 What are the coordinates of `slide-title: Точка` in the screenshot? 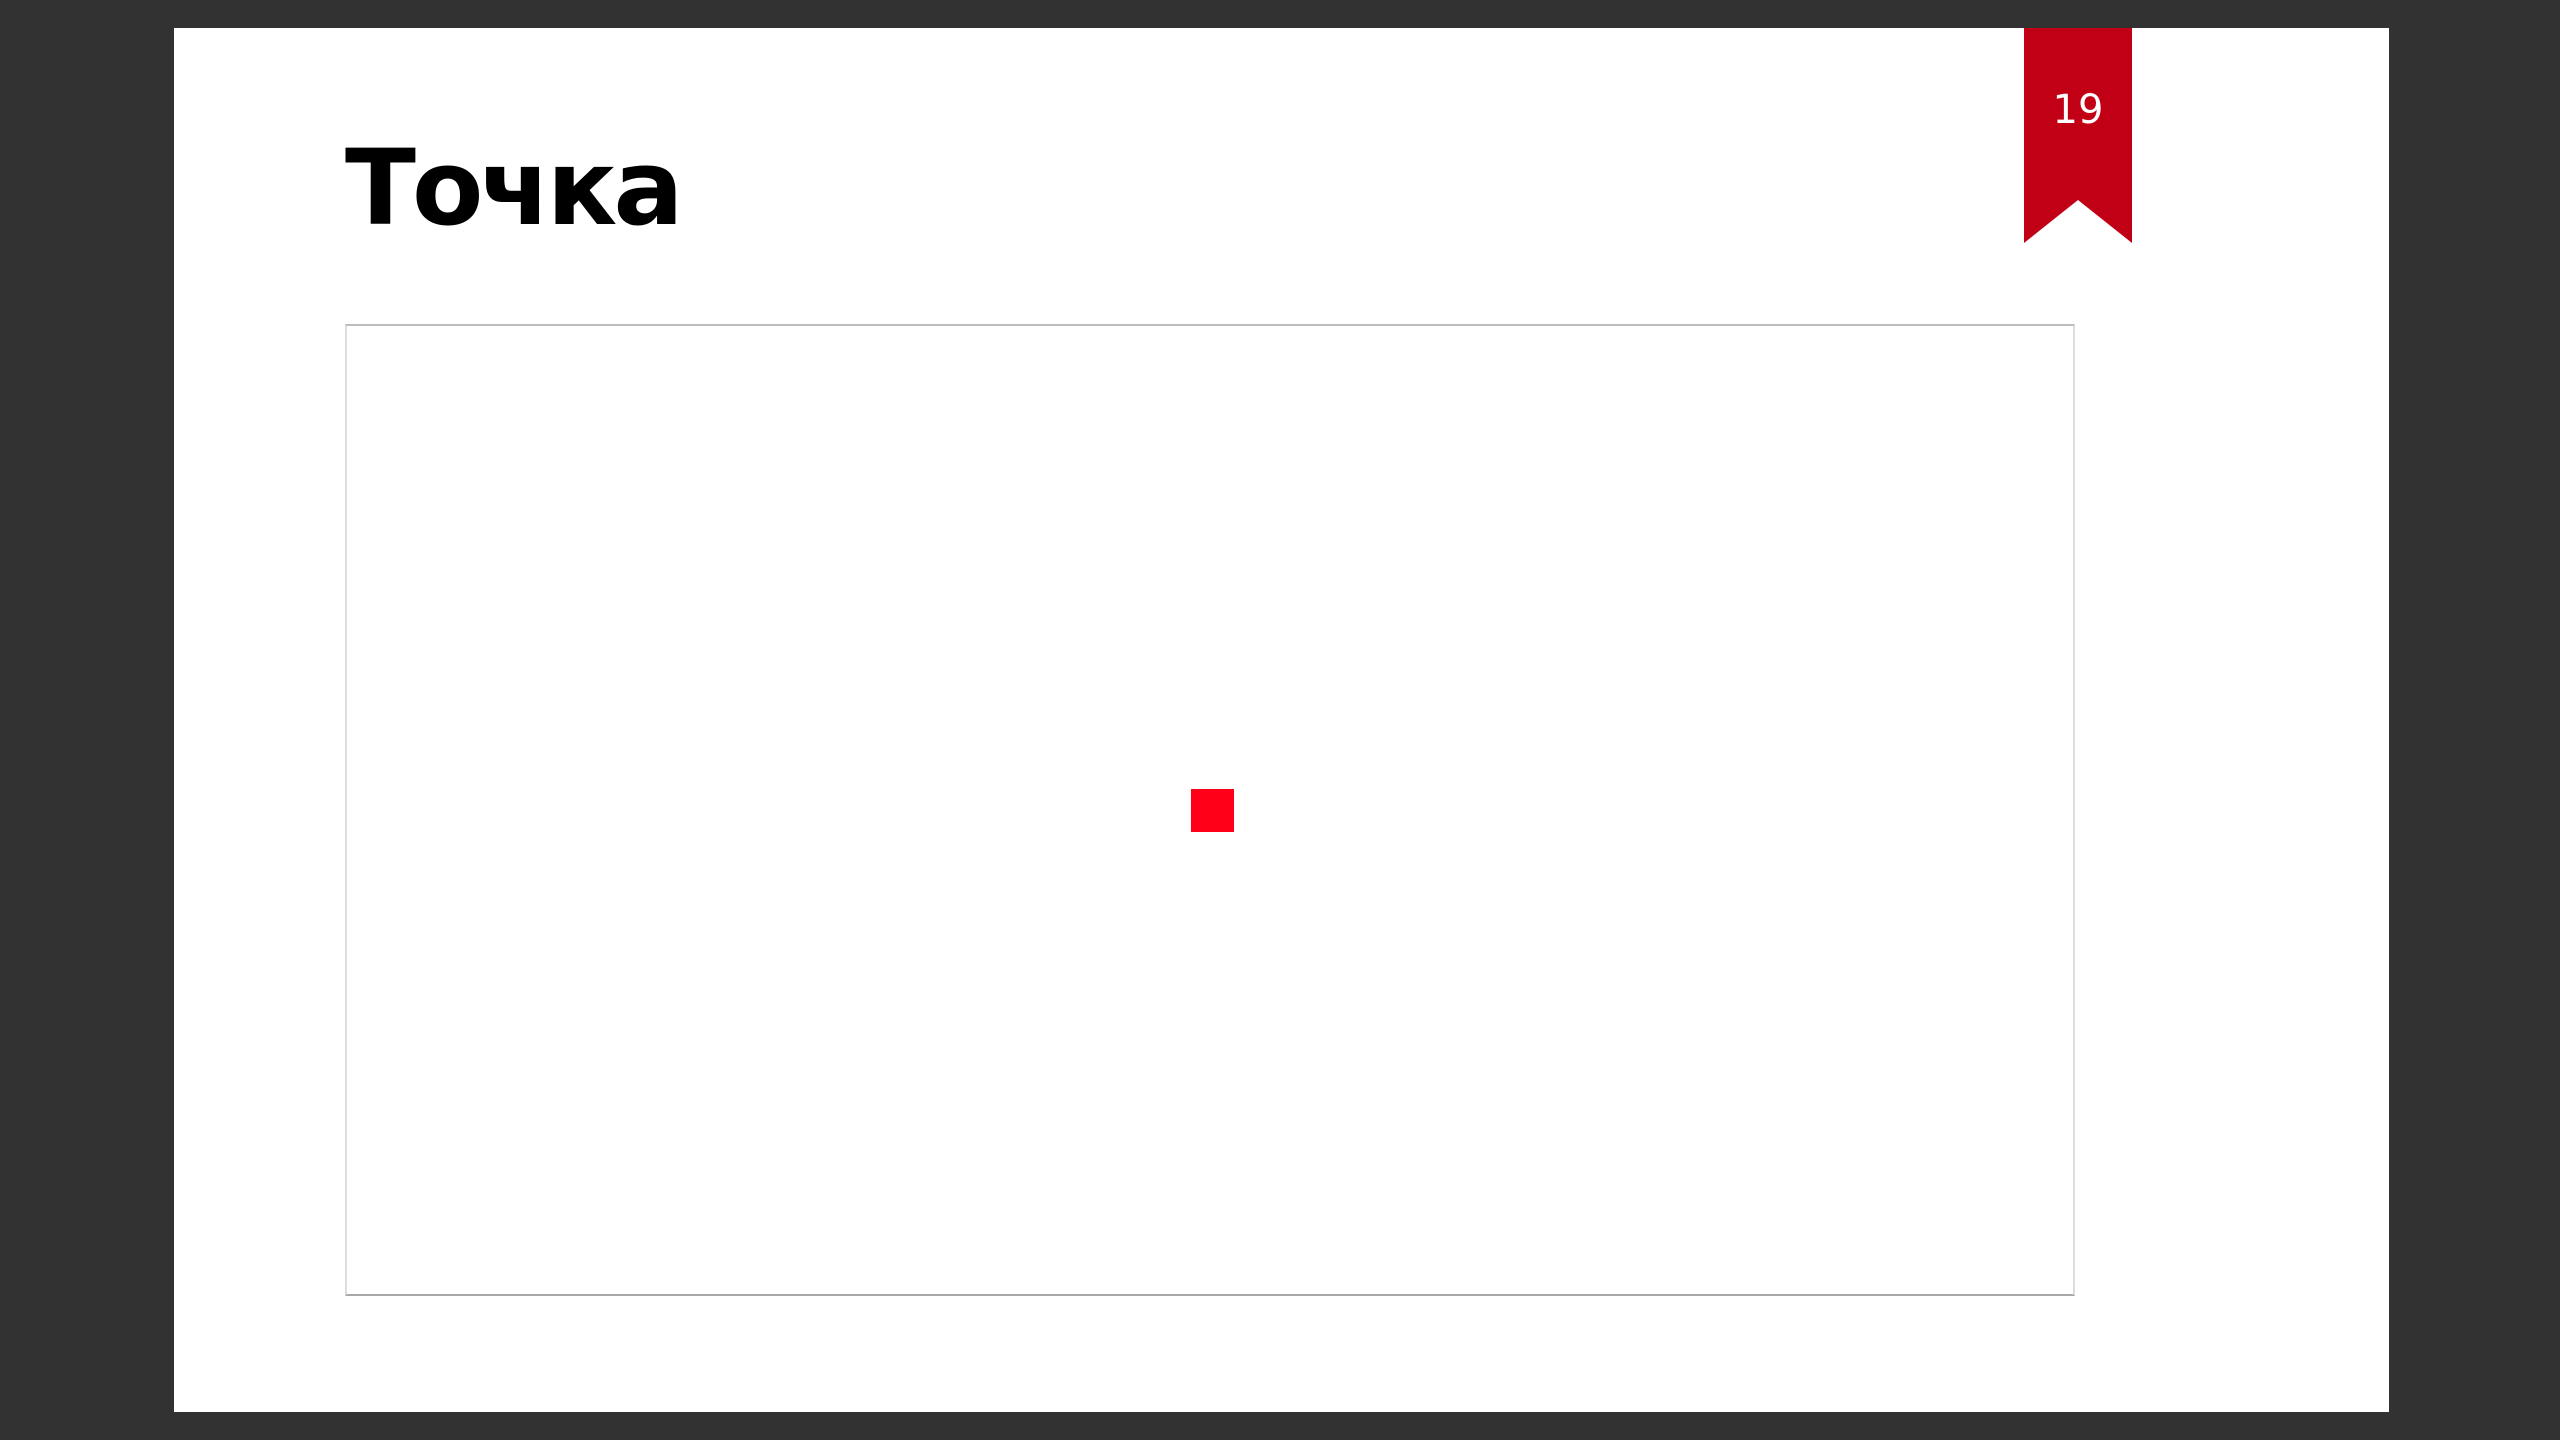 It's located at (514, 188).